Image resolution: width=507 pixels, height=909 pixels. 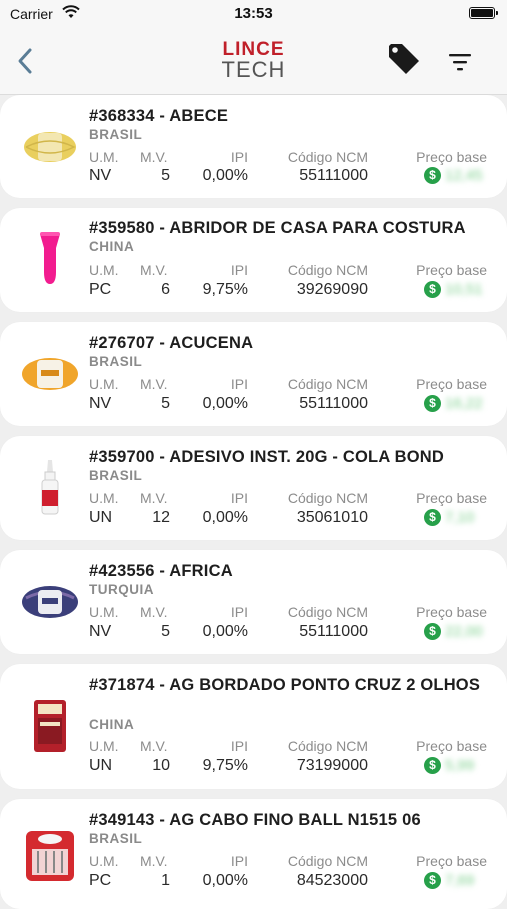 I want to click on price-value: $ 12,45, so click(x=453, y=175).